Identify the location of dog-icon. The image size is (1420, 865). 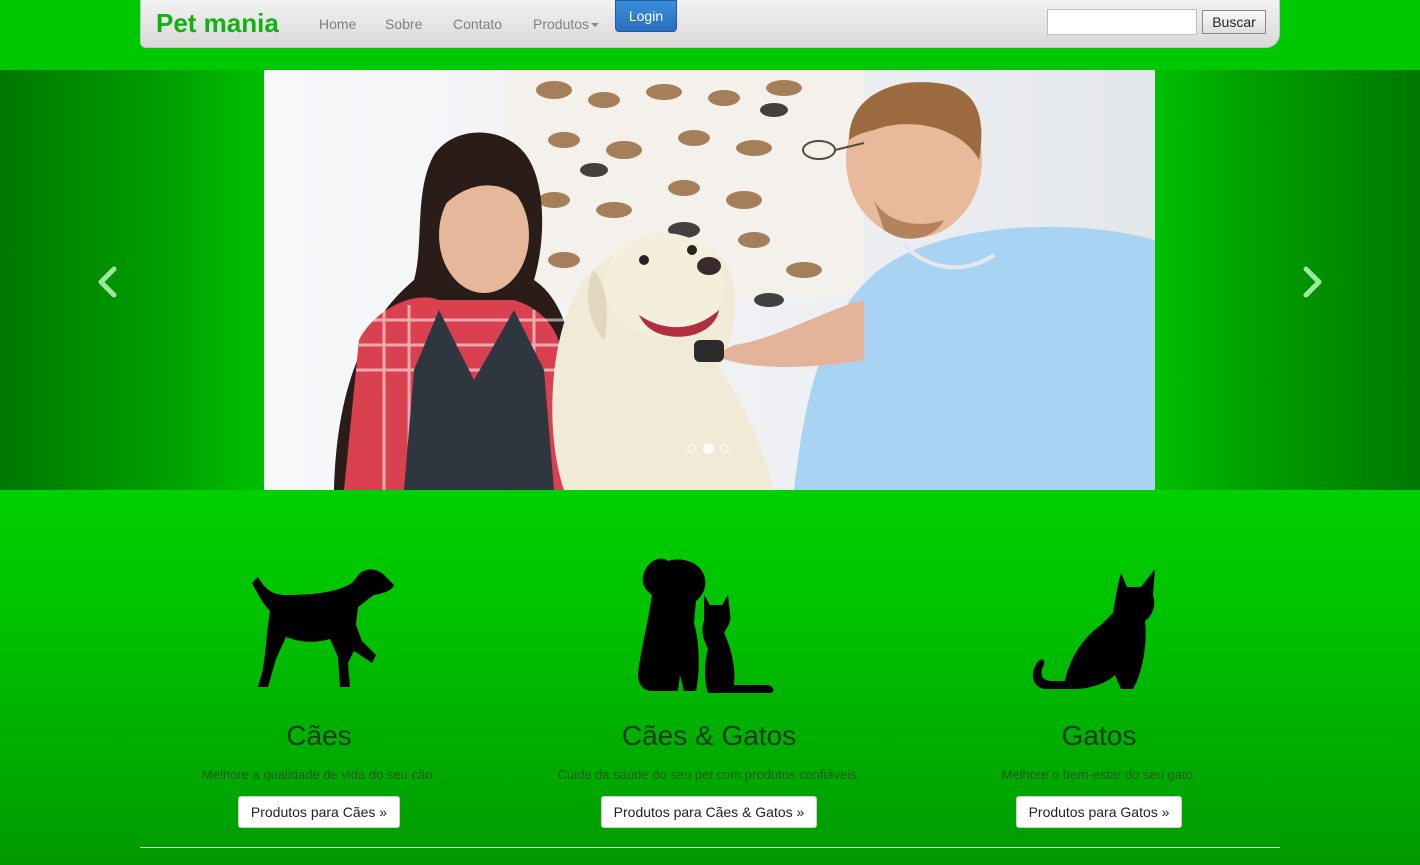
(319, 617).